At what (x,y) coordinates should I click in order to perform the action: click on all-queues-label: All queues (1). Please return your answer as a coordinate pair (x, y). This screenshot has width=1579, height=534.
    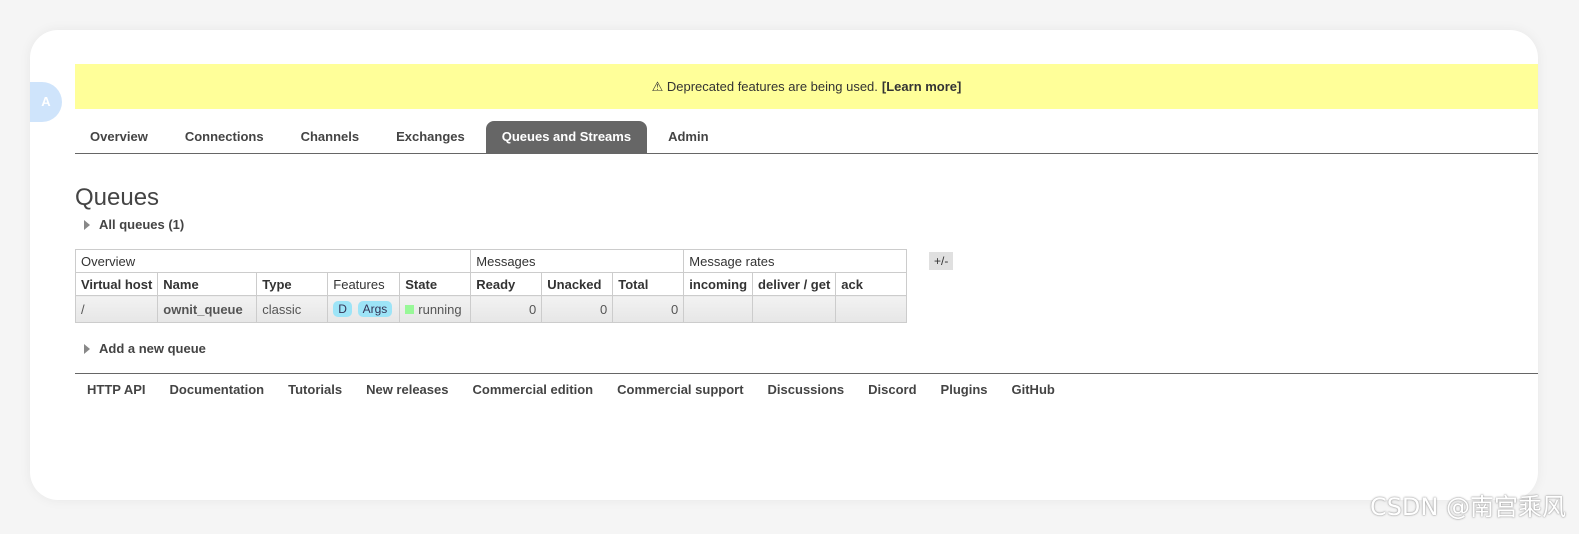
    Looking at the image, I should click on (142, 224).